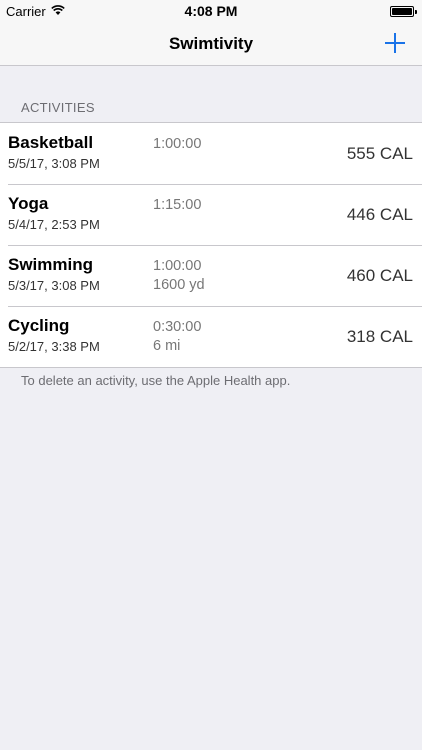  I want to click on activity-date: 5/3/17, 3:08 PM, so click(54, 285).